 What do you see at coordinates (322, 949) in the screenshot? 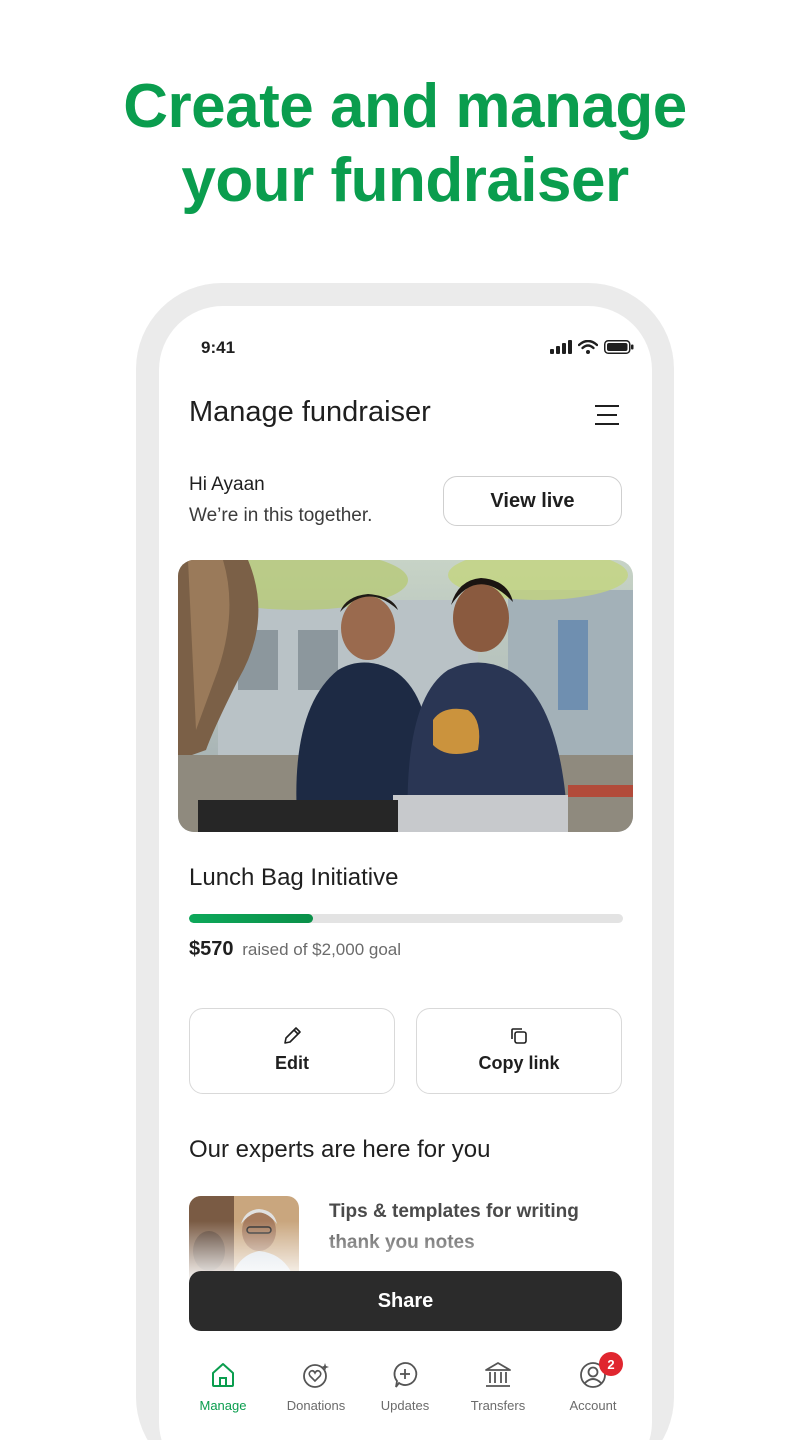
I see `raised-goal-text: raised of $2,000 goal` at bounding box center [322, 949].